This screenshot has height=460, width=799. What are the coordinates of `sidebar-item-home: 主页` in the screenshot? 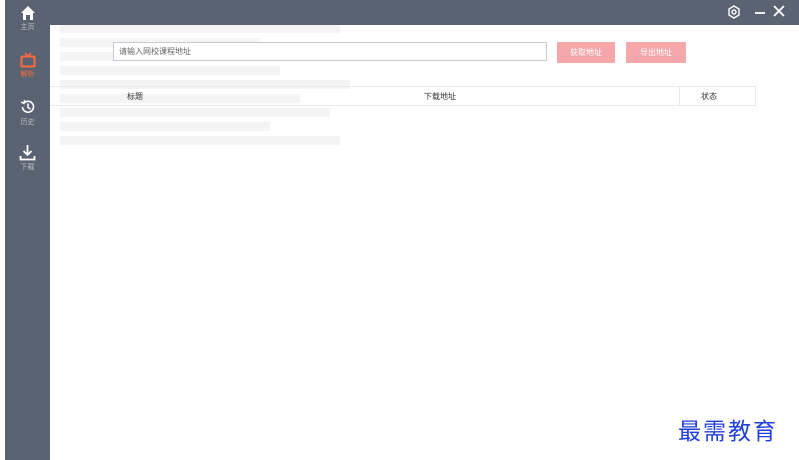 It's located at (27, 18).